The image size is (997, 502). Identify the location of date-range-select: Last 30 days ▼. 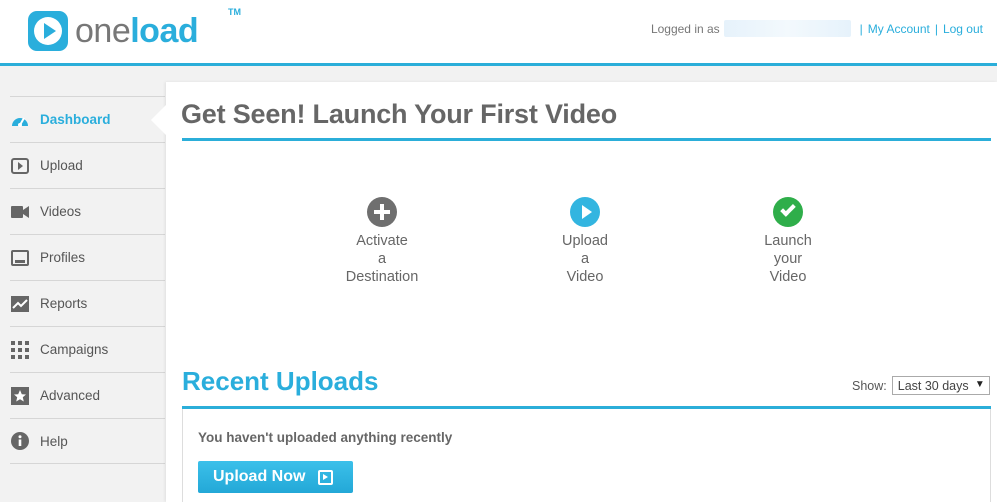
(940, 385).